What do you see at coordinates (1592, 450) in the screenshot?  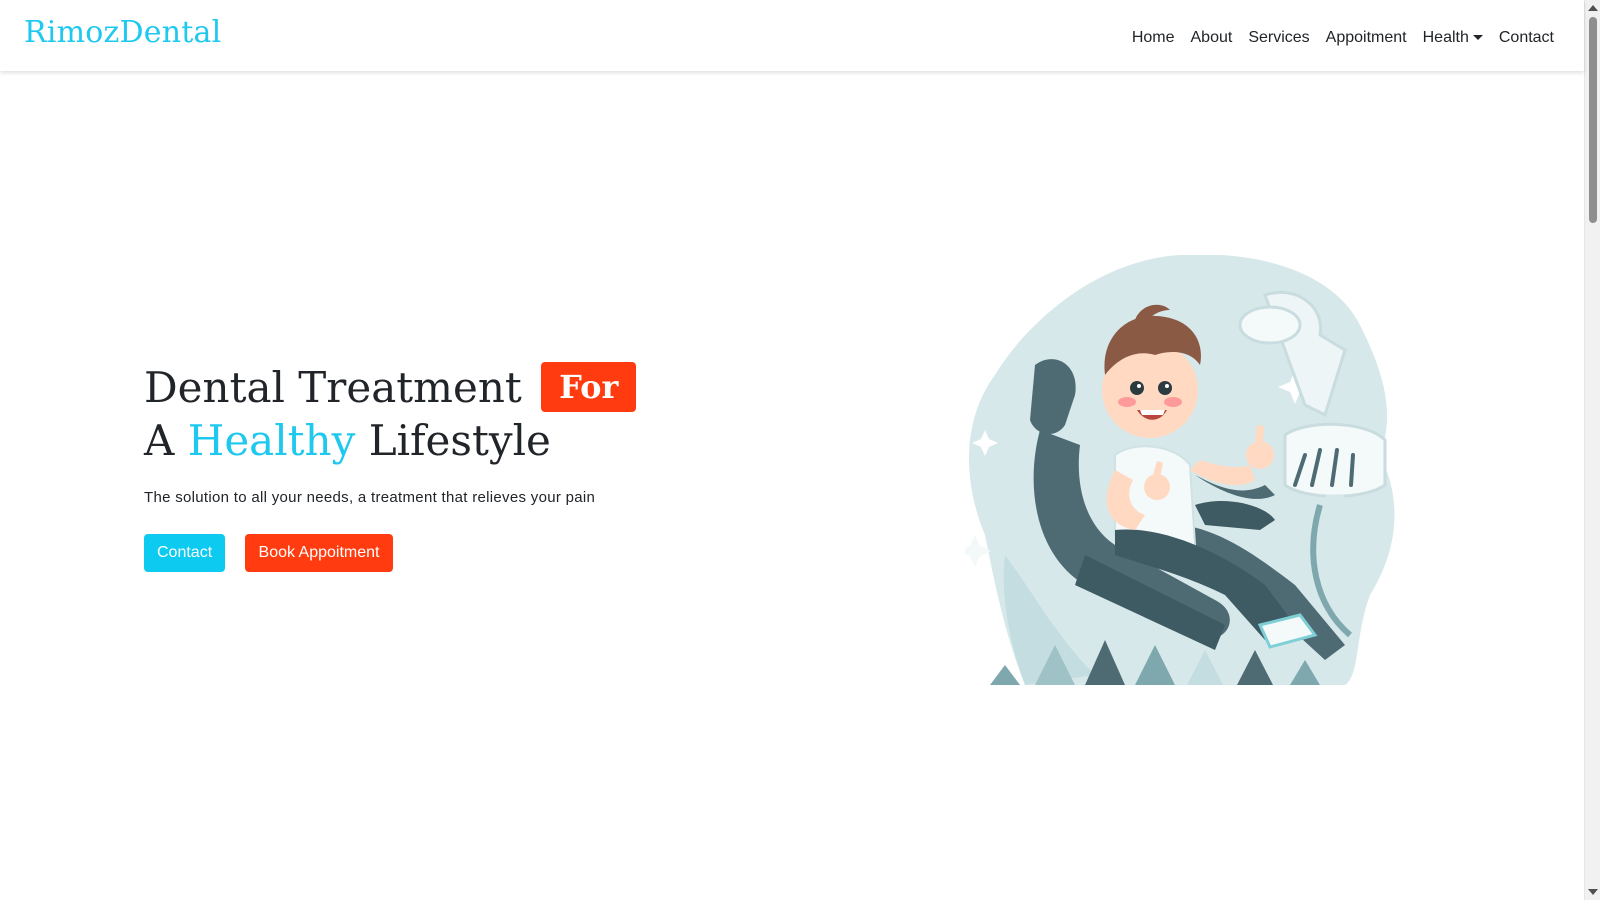 I see `page-scrollbar` at bounding box center [1592, 450].